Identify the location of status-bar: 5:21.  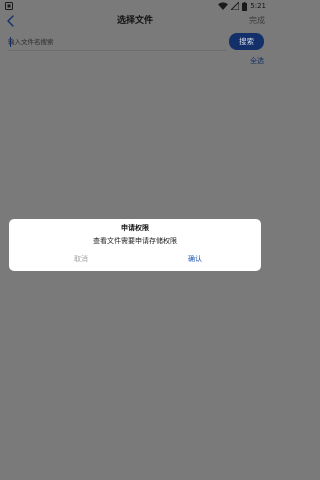
(135, 6).